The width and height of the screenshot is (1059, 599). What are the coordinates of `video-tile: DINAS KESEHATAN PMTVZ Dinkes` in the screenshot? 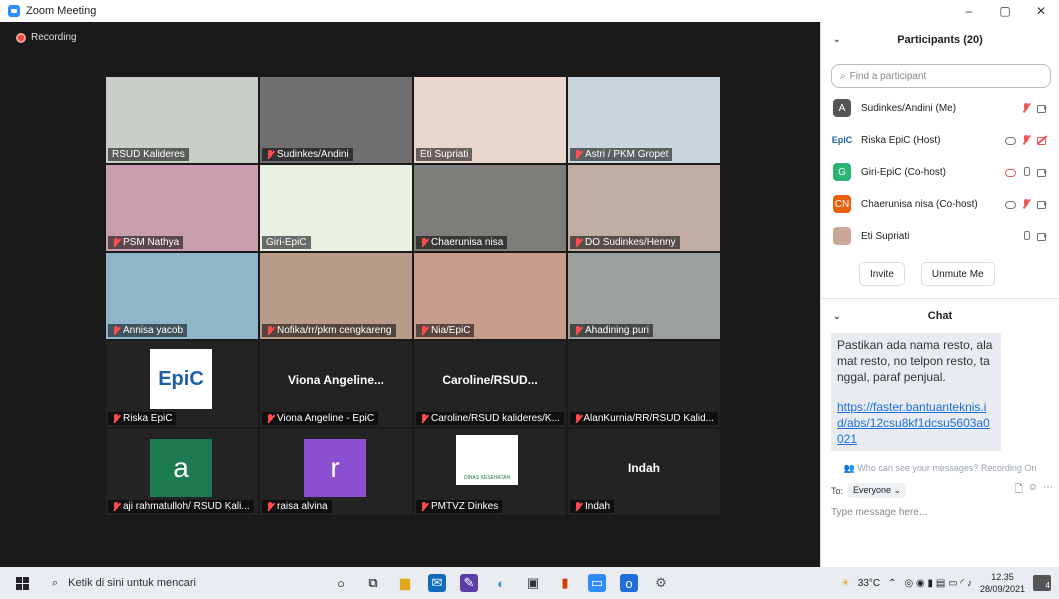 It's located at (490, 472).